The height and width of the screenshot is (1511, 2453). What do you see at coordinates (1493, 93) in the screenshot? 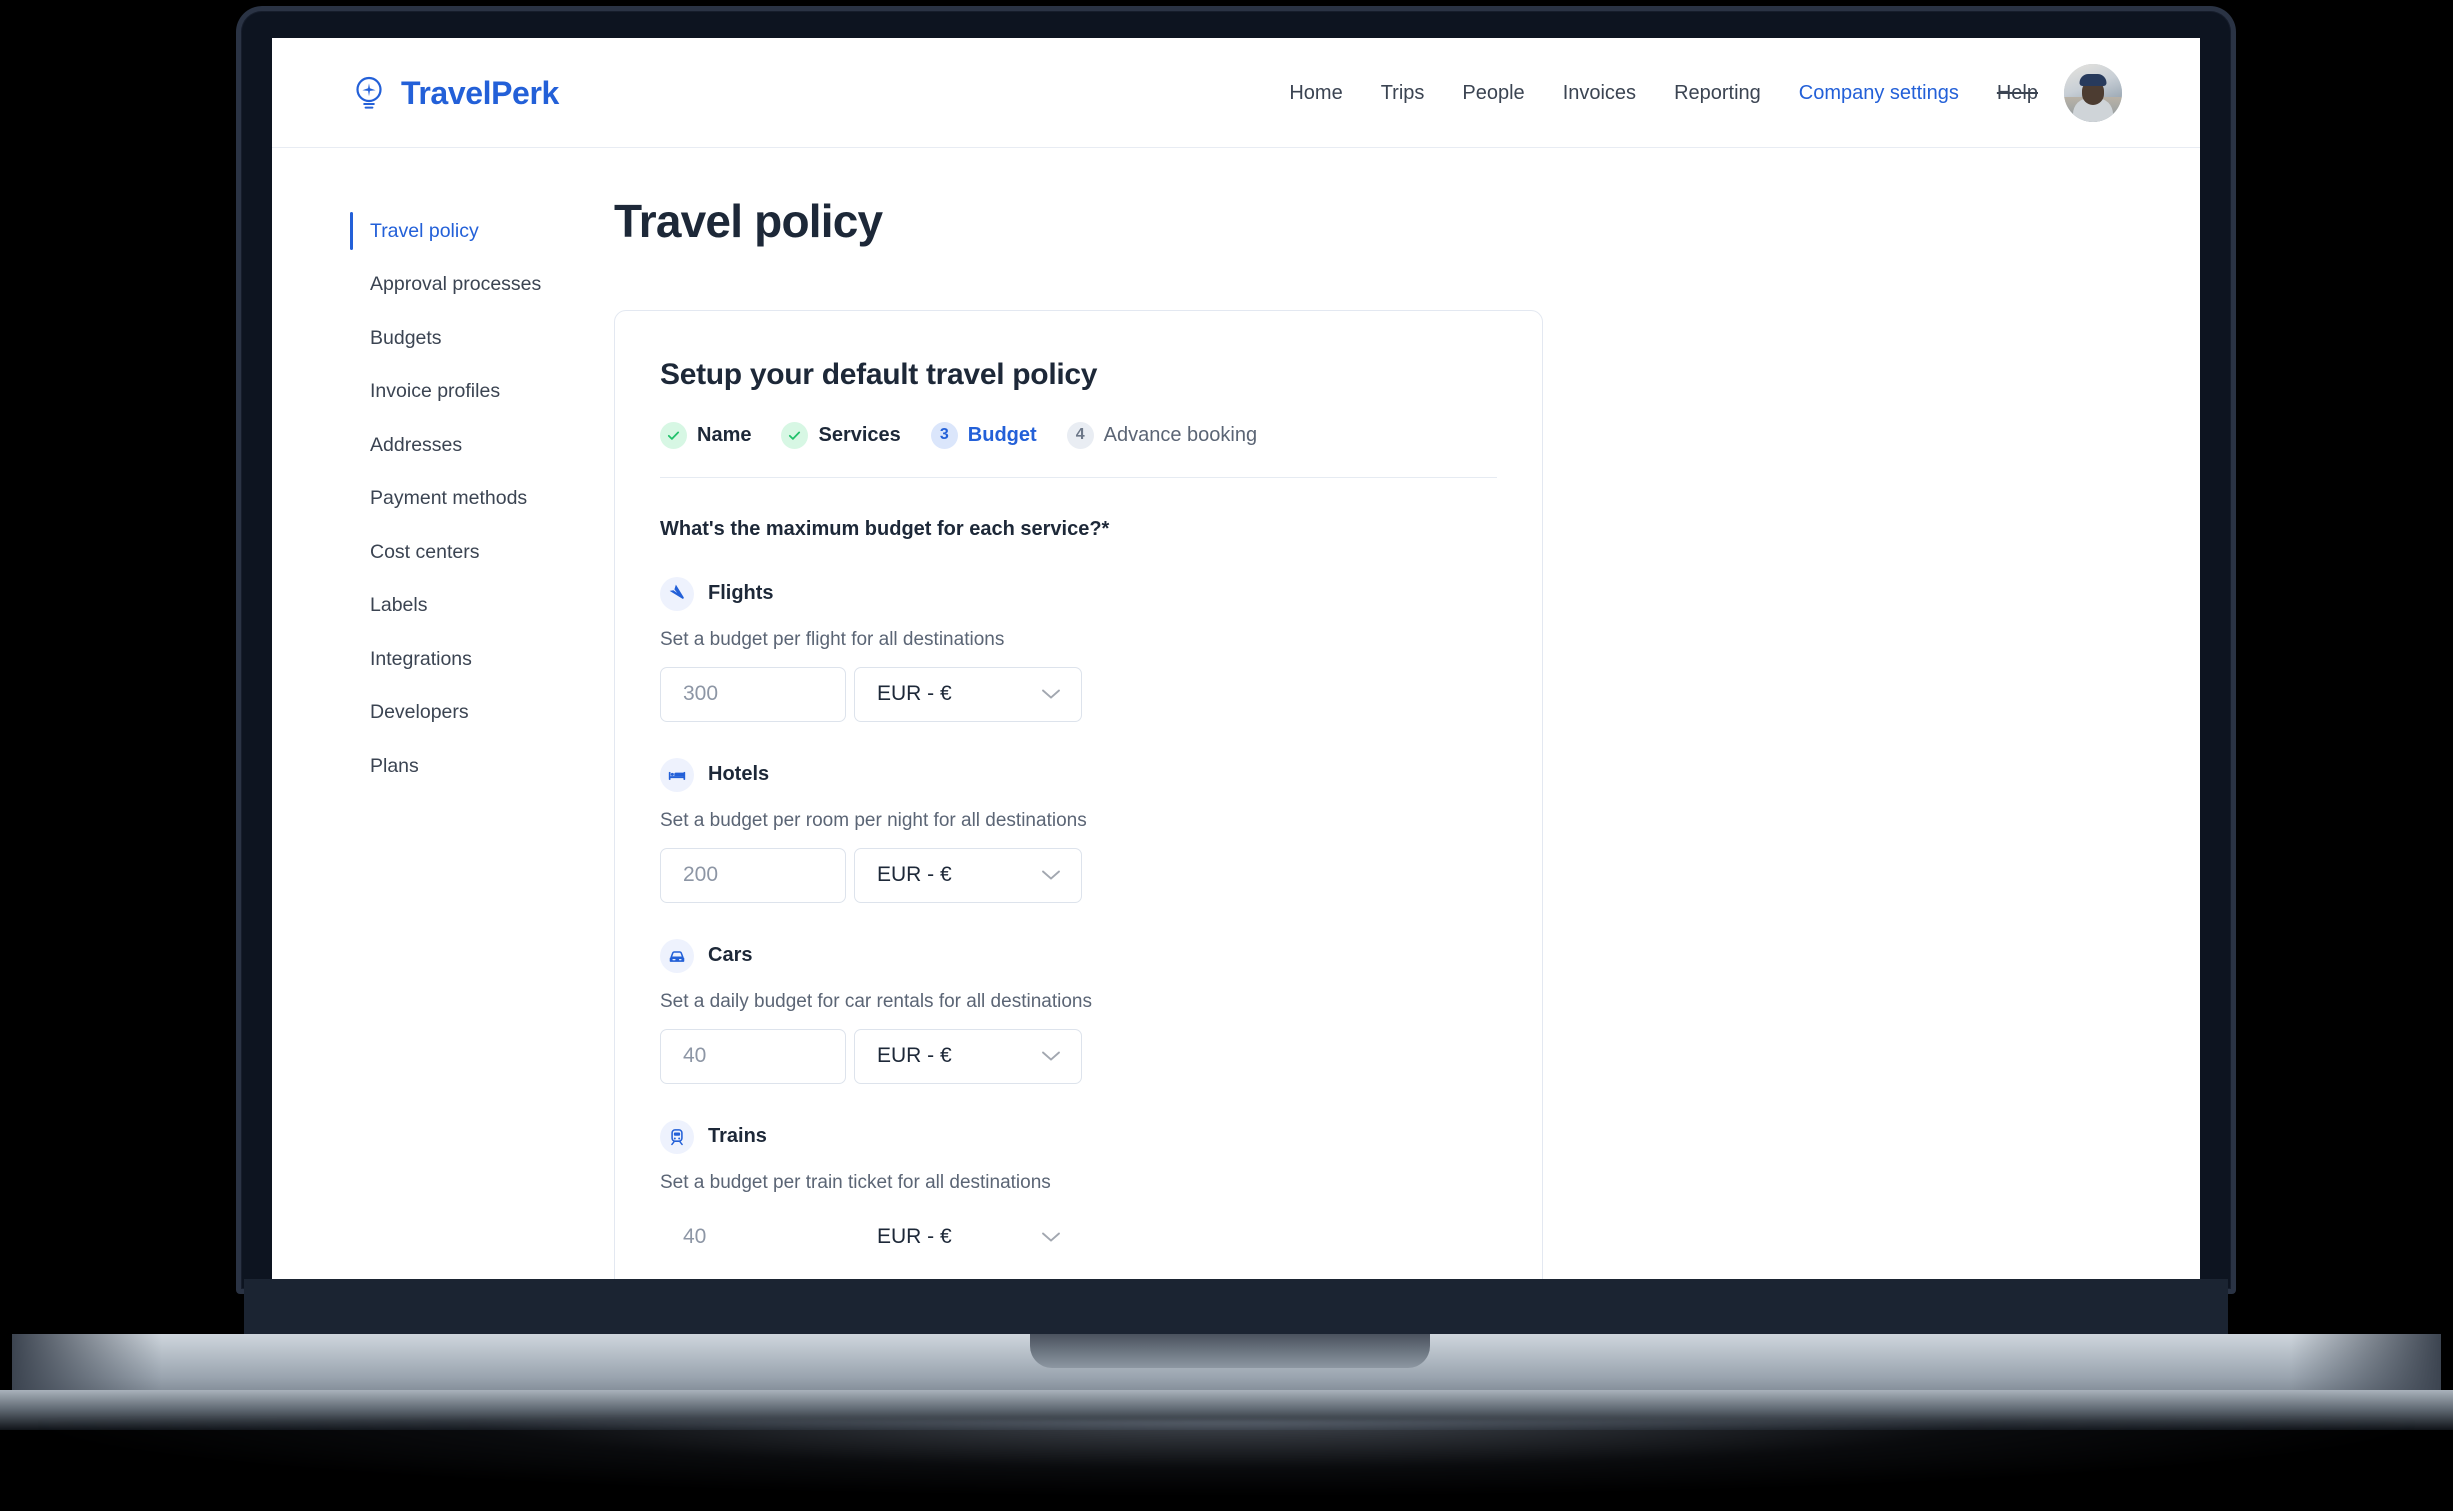
I see `nav-item-people: People` at bounding box center [1493, 93].